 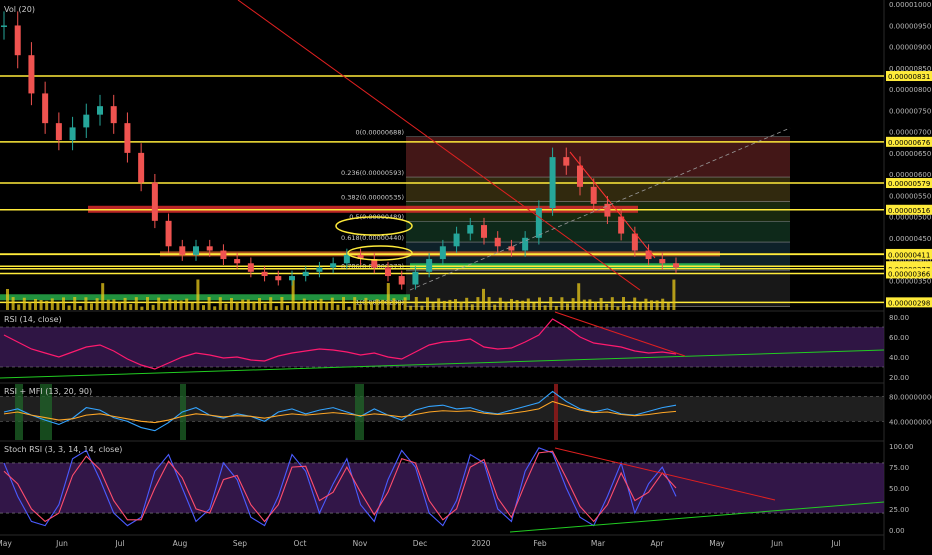 What do you see at coordinates (372, 198) in the screenshot?
I see `fib-label-2: 0.382(0.00000535)` at bounding box center [372, 198].